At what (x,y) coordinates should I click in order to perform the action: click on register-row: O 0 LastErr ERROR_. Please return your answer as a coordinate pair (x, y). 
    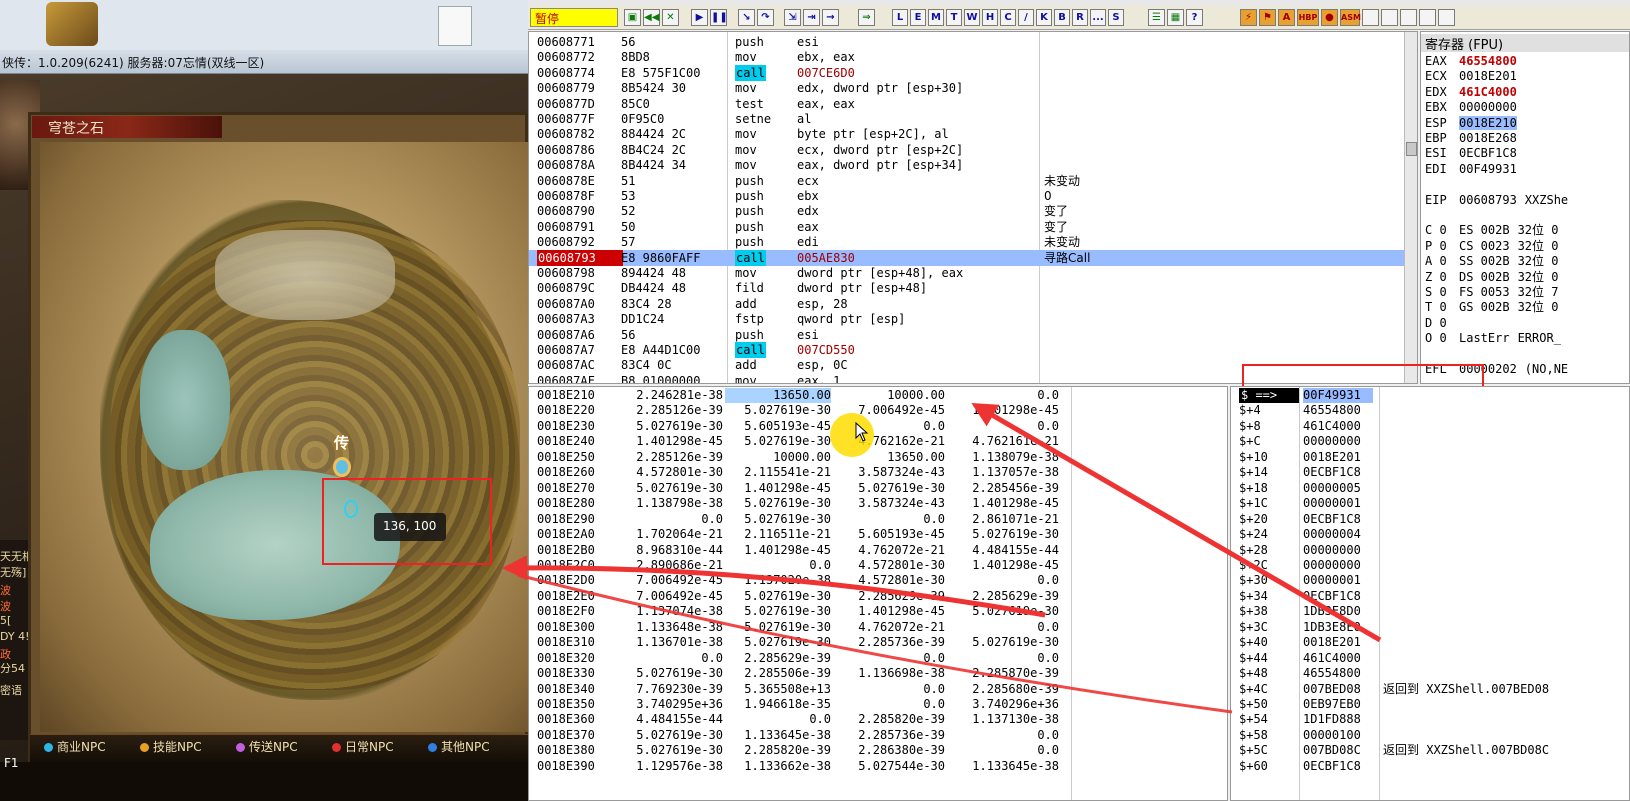
    Looking at the image, I should click on (1493, 338).